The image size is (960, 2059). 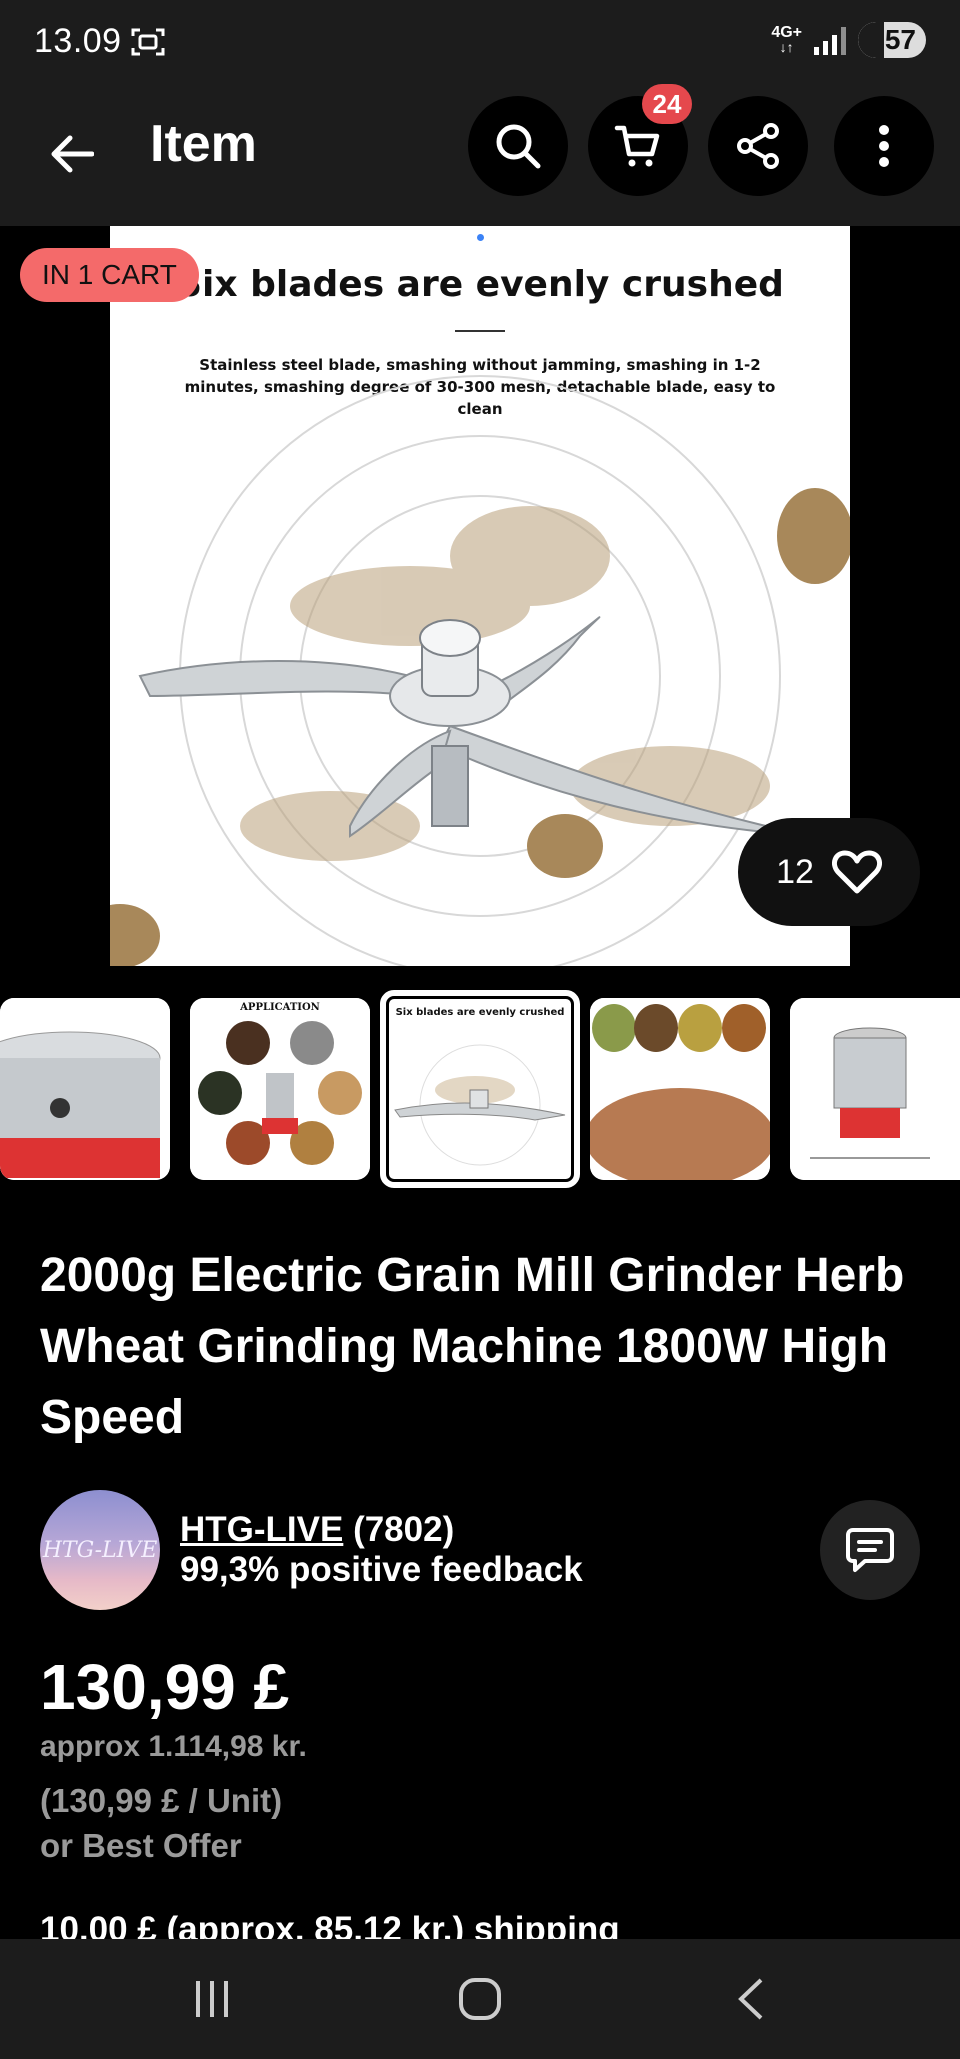 What do you see at coordinates (381, 1569) in the screenshot?
I see `seller-feedback: 99,3% positive feedback` at bounding box center [381, 1569].